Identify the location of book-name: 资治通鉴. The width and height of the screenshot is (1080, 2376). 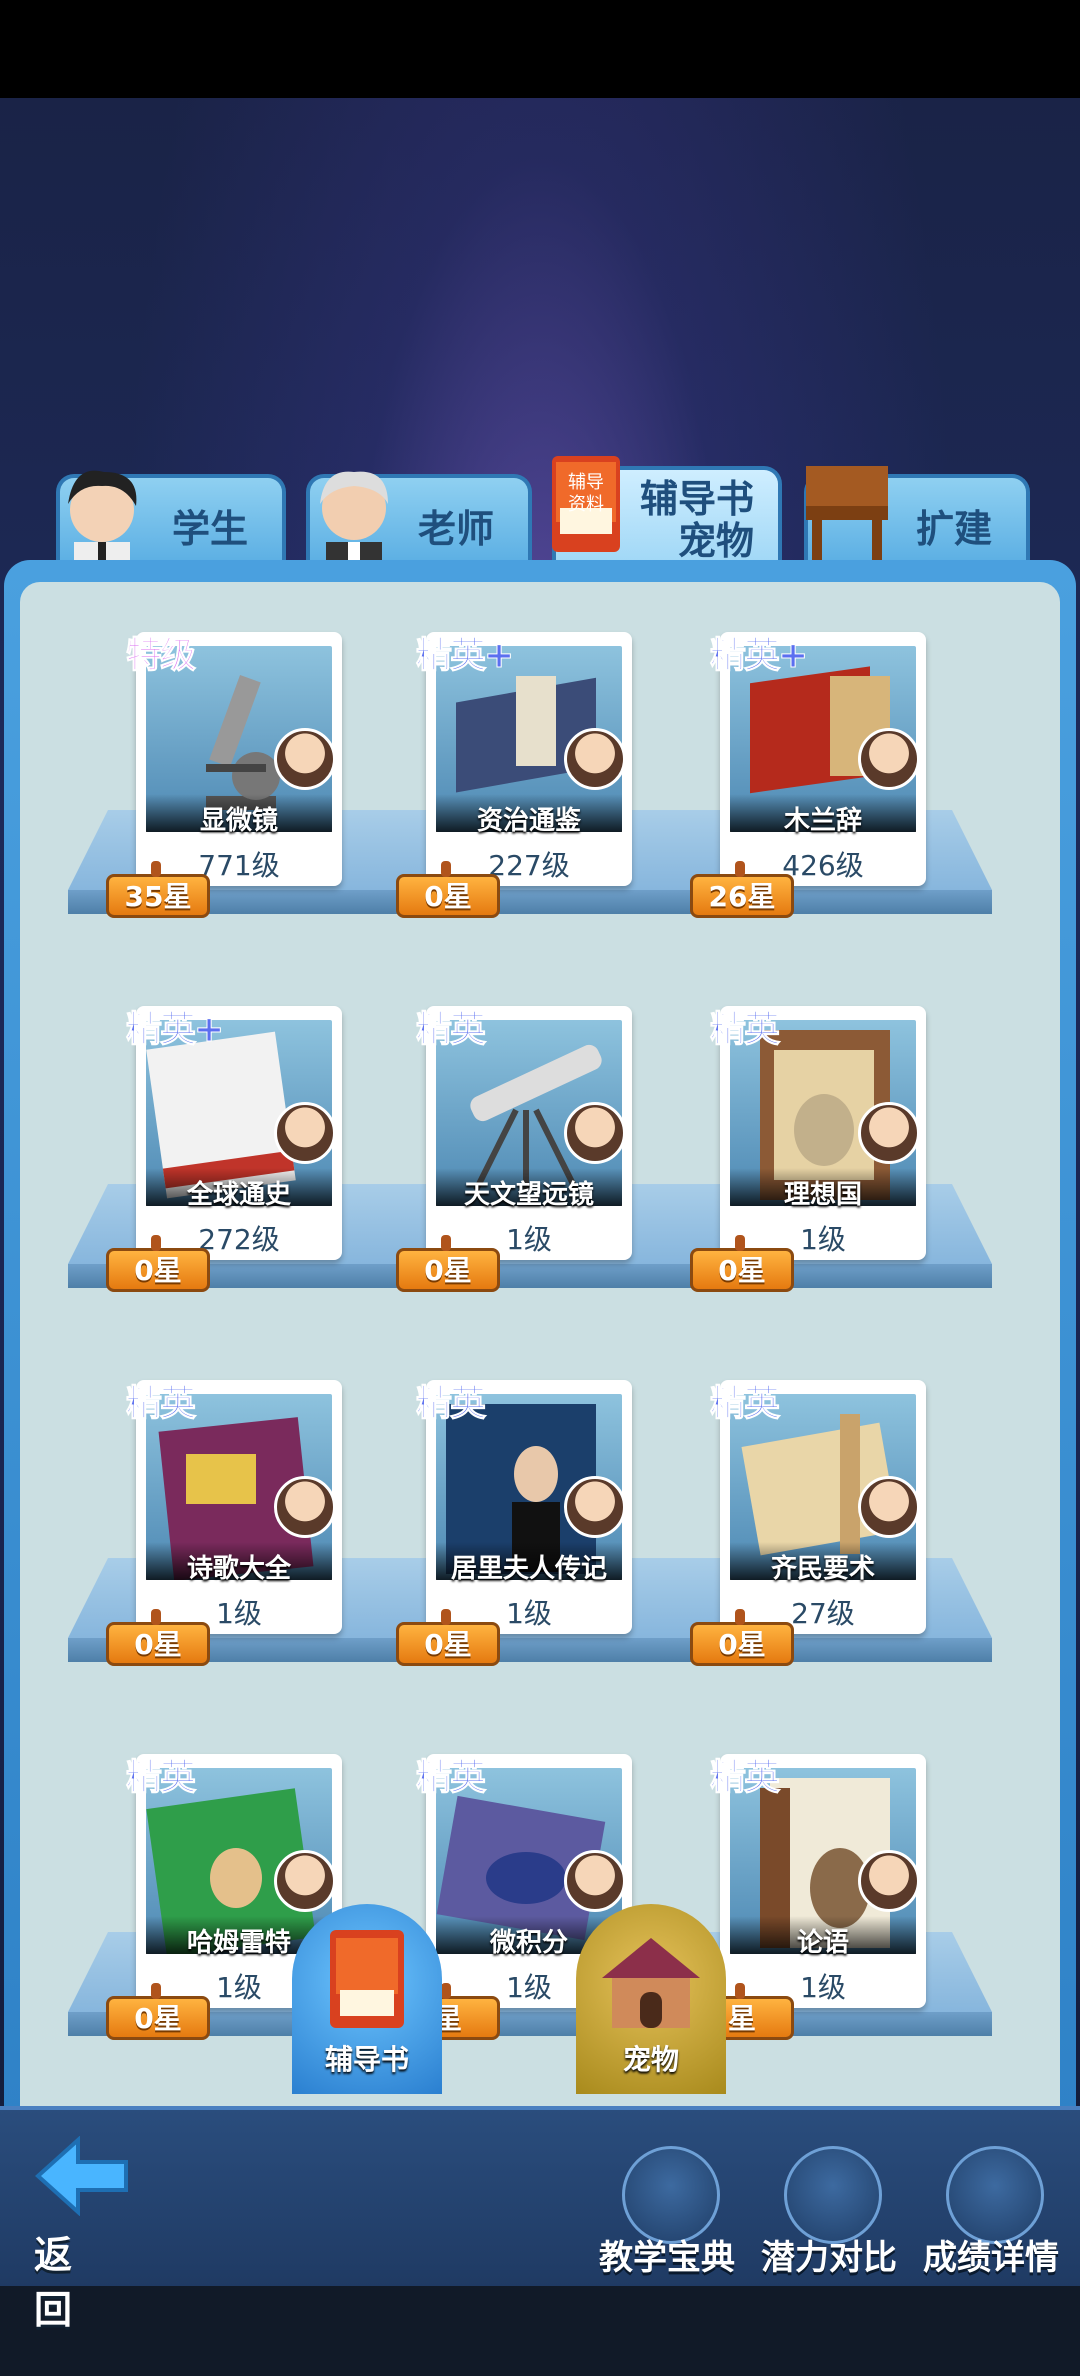
(528, 821).